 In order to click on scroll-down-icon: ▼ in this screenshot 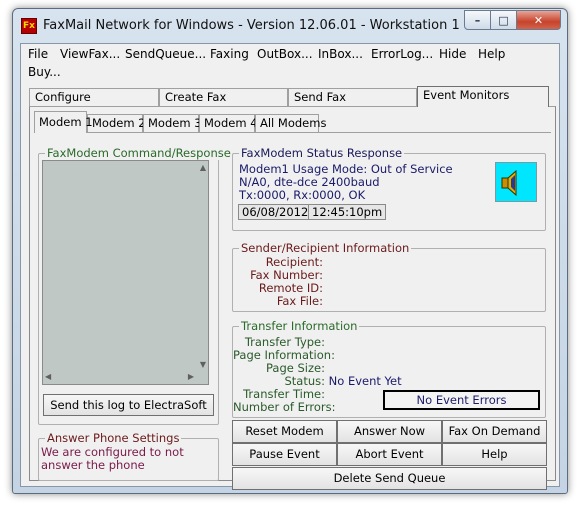, I will do `click(203, 365)`.